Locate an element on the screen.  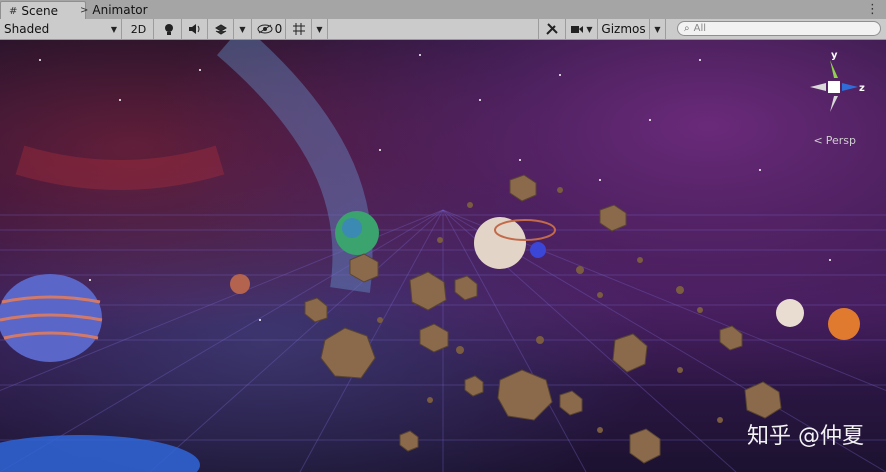
speaker-icon is located at coordinates (193, 29).